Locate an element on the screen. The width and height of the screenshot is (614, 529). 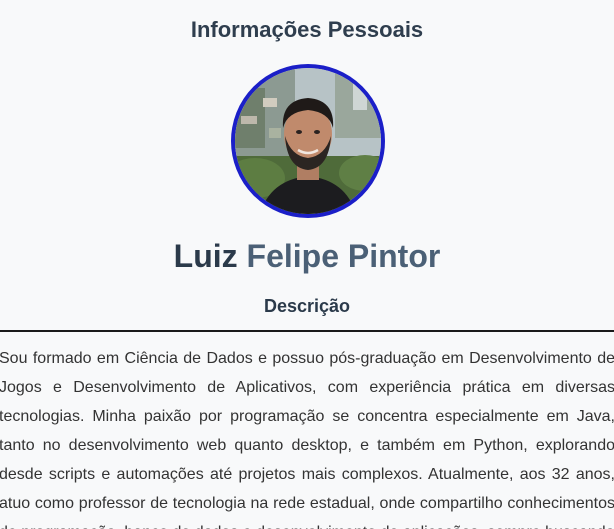
person-name: Luiz Felipe Pintor is located at coordinates (307, 256).